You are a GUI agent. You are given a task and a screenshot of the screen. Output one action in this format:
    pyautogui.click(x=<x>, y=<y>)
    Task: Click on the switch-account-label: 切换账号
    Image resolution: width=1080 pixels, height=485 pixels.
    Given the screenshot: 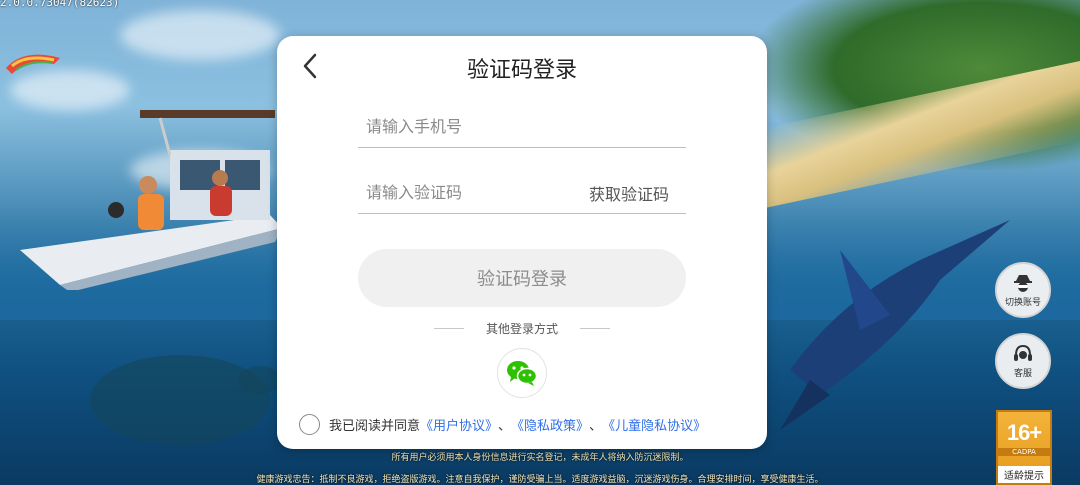 What is the action you would take?
    pyautogui.click(x=1022, y=303)
    